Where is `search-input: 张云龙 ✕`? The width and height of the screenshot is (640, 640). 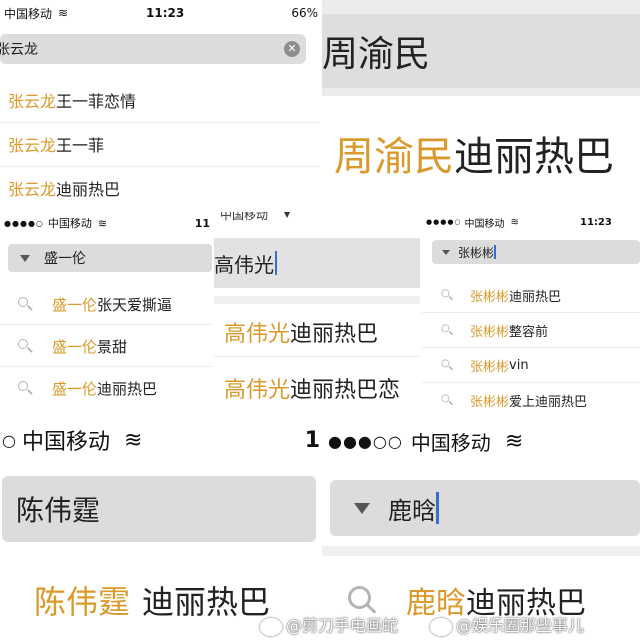
search-input: 张云龙 ✕ is located at coordinates (153, 49).